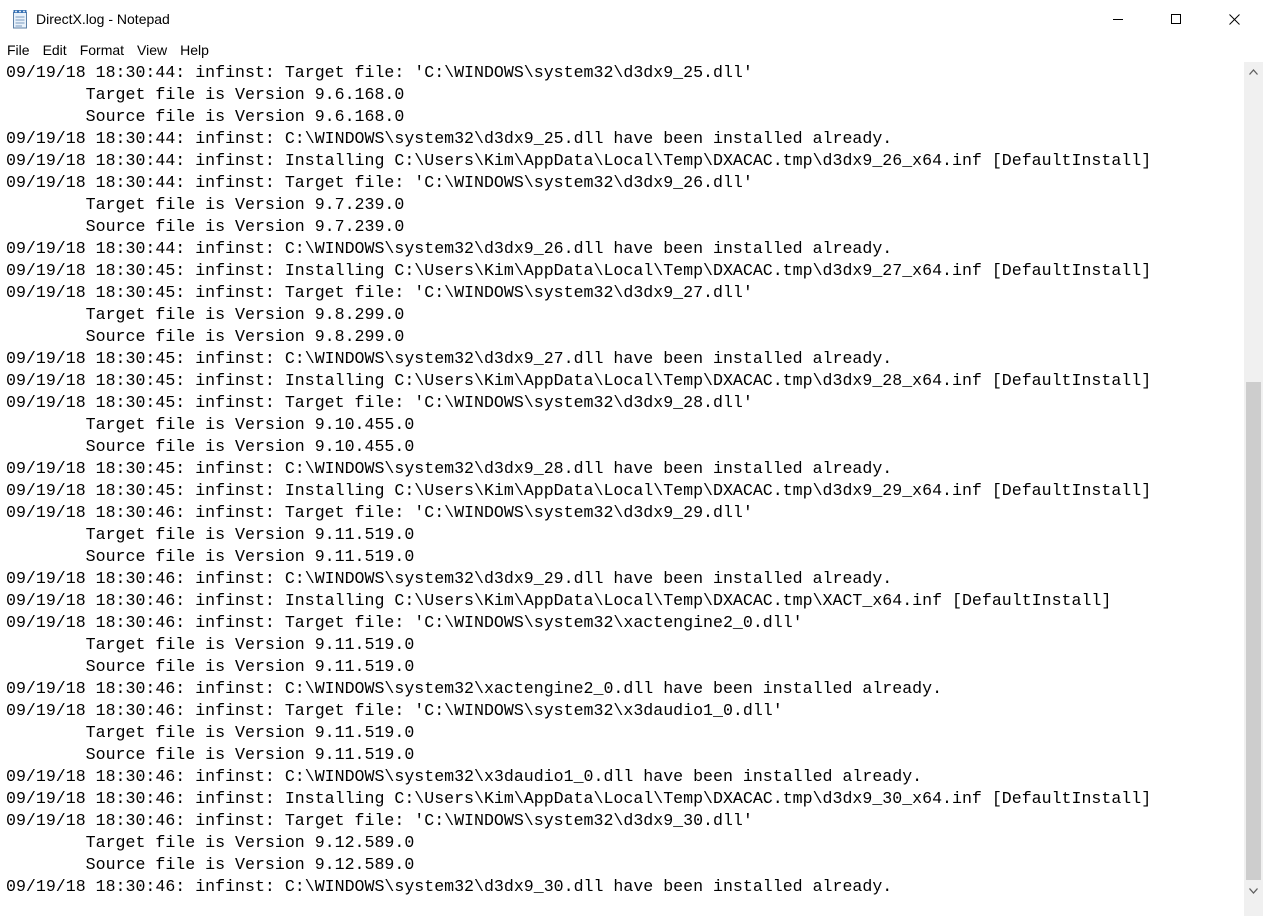  I want to click on text-line: Target file is Version 9.6.168.0, so click(205, 94).